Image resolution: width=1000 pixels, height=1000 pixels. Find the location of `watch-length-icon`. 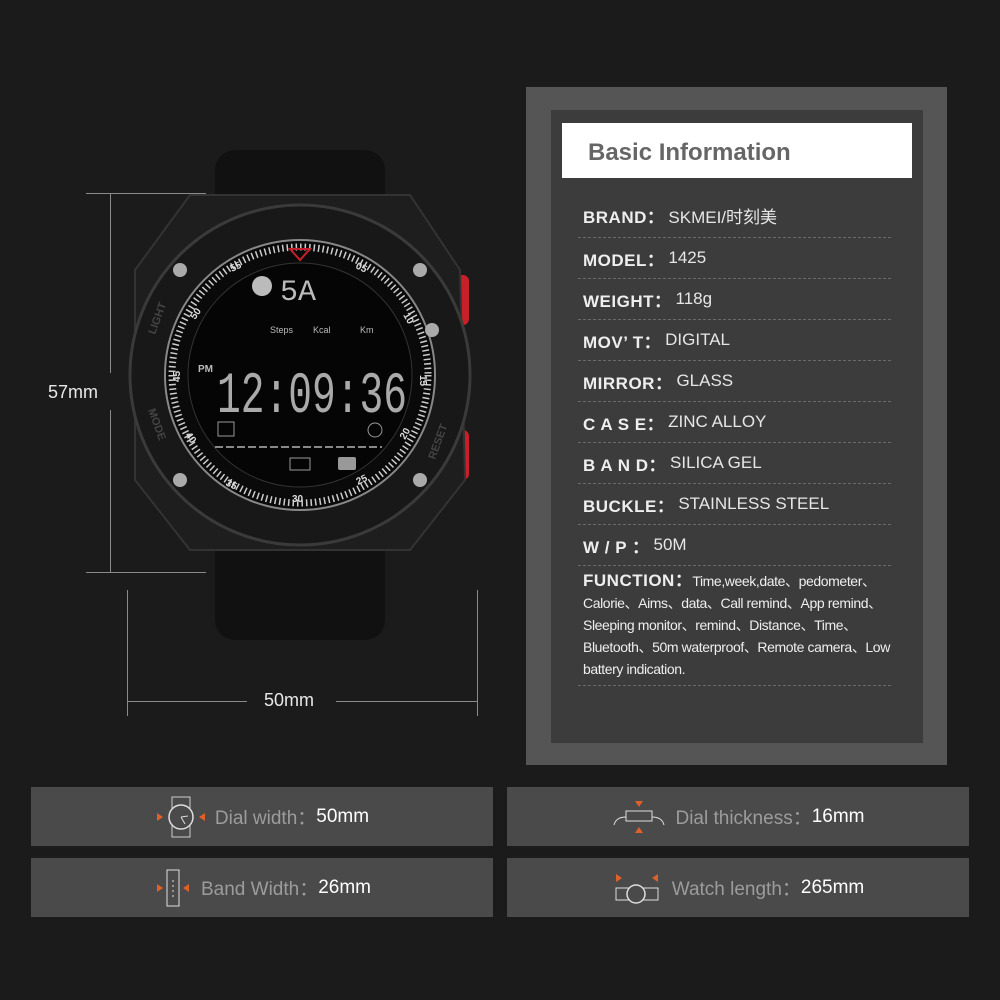

watch-length-icon is located at coordinates (637, 888).